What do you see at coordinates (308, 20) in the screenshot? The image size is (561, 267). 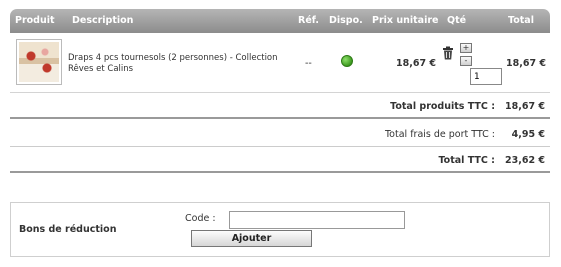 I see `header-ref: Réf.` at bounding box center [308, 20].